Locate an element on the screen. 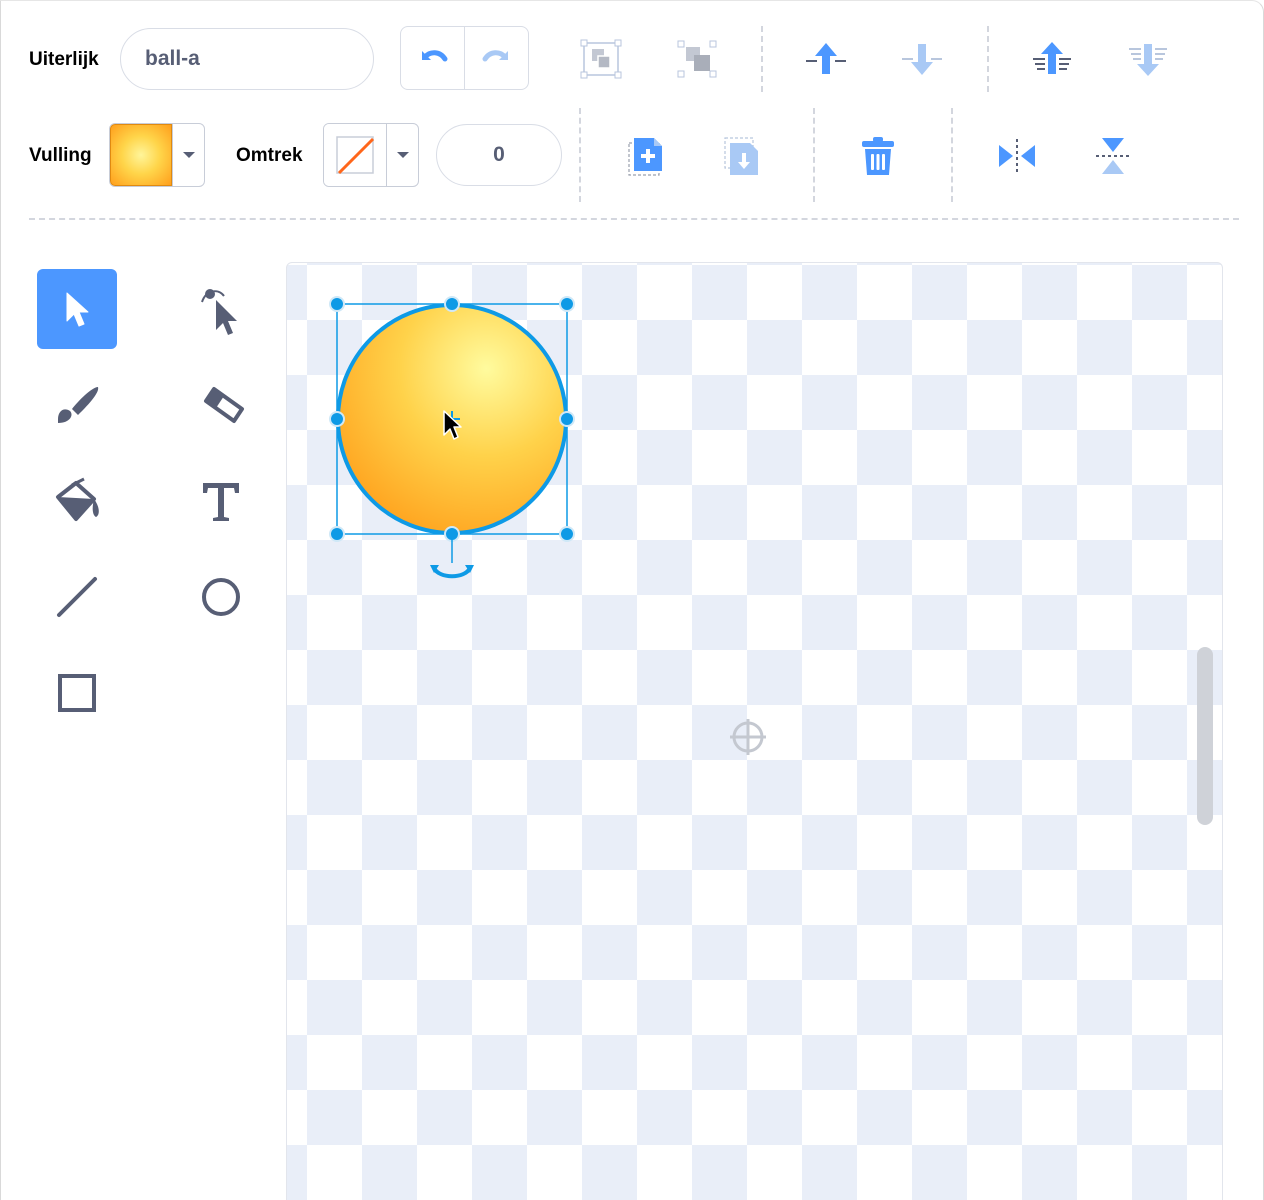 The height and width of the screenshot is (1200, 1264). brush-icon is located at coordinates (78, 405).